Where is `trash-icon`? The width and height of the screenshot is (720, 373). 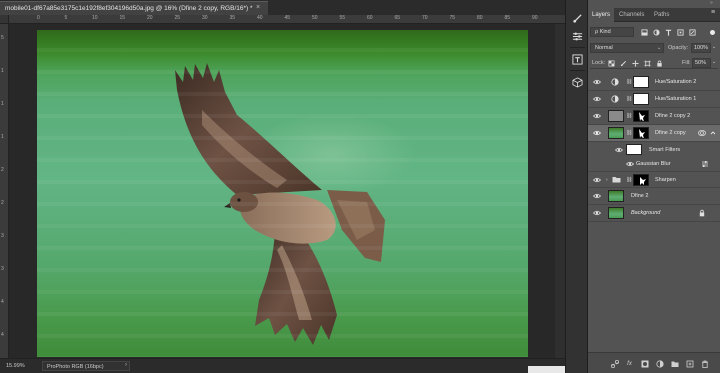 trash-icon is located at coordinates (704, 363).